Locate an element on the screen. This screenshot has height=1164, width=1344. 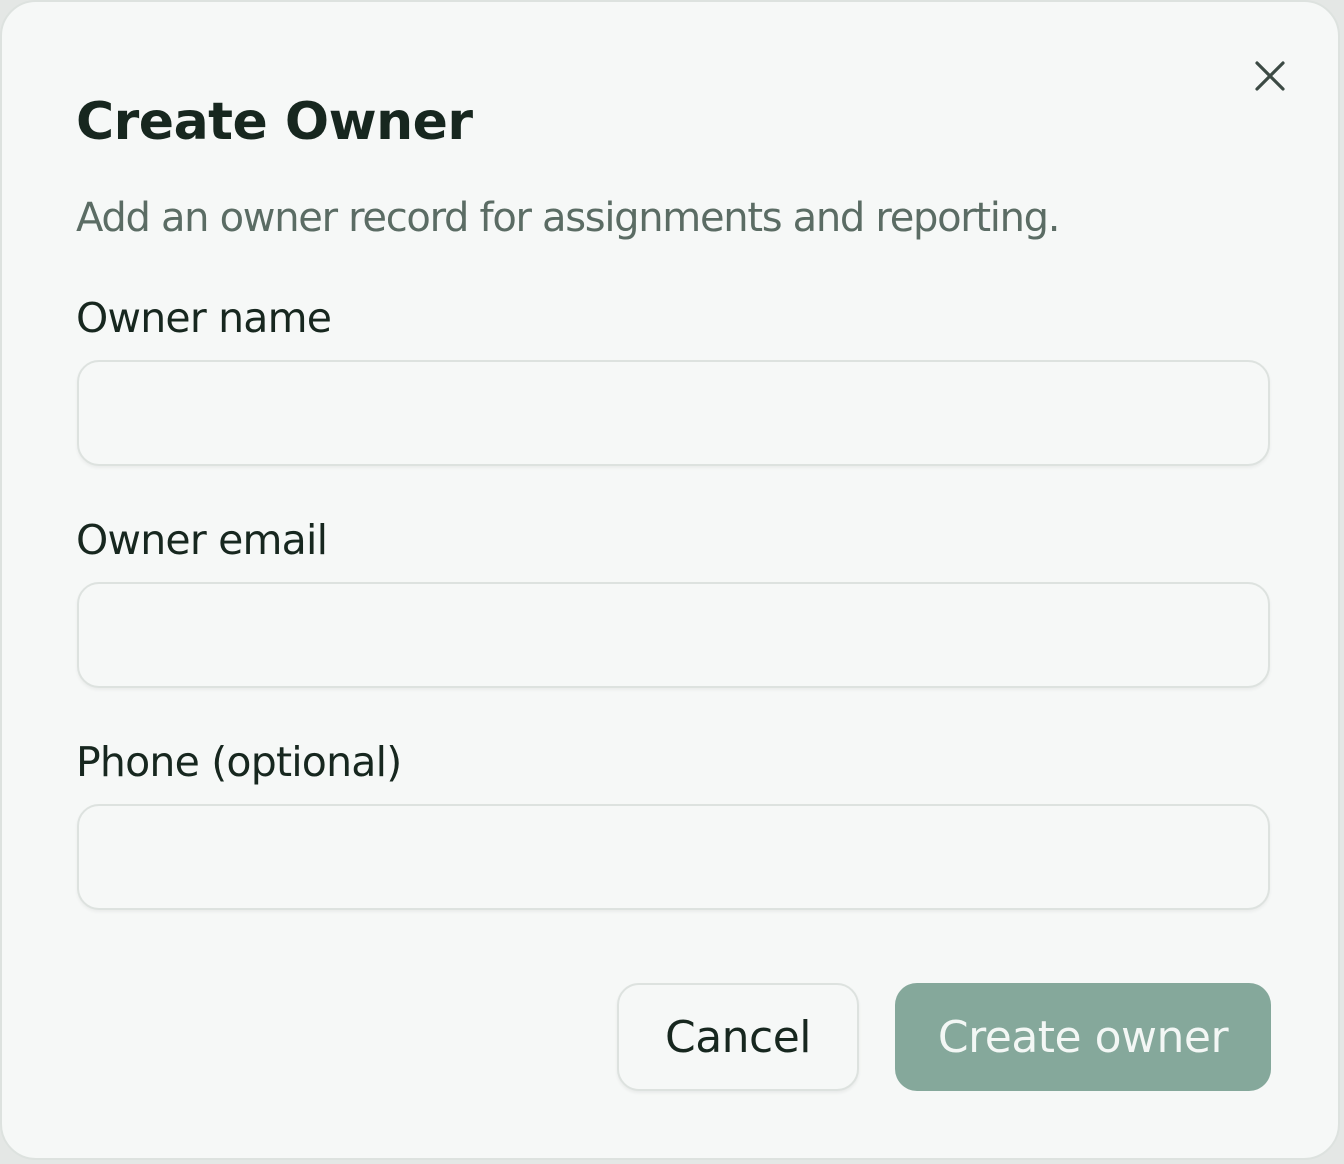
phone-input is located at coordinates (673, 857).